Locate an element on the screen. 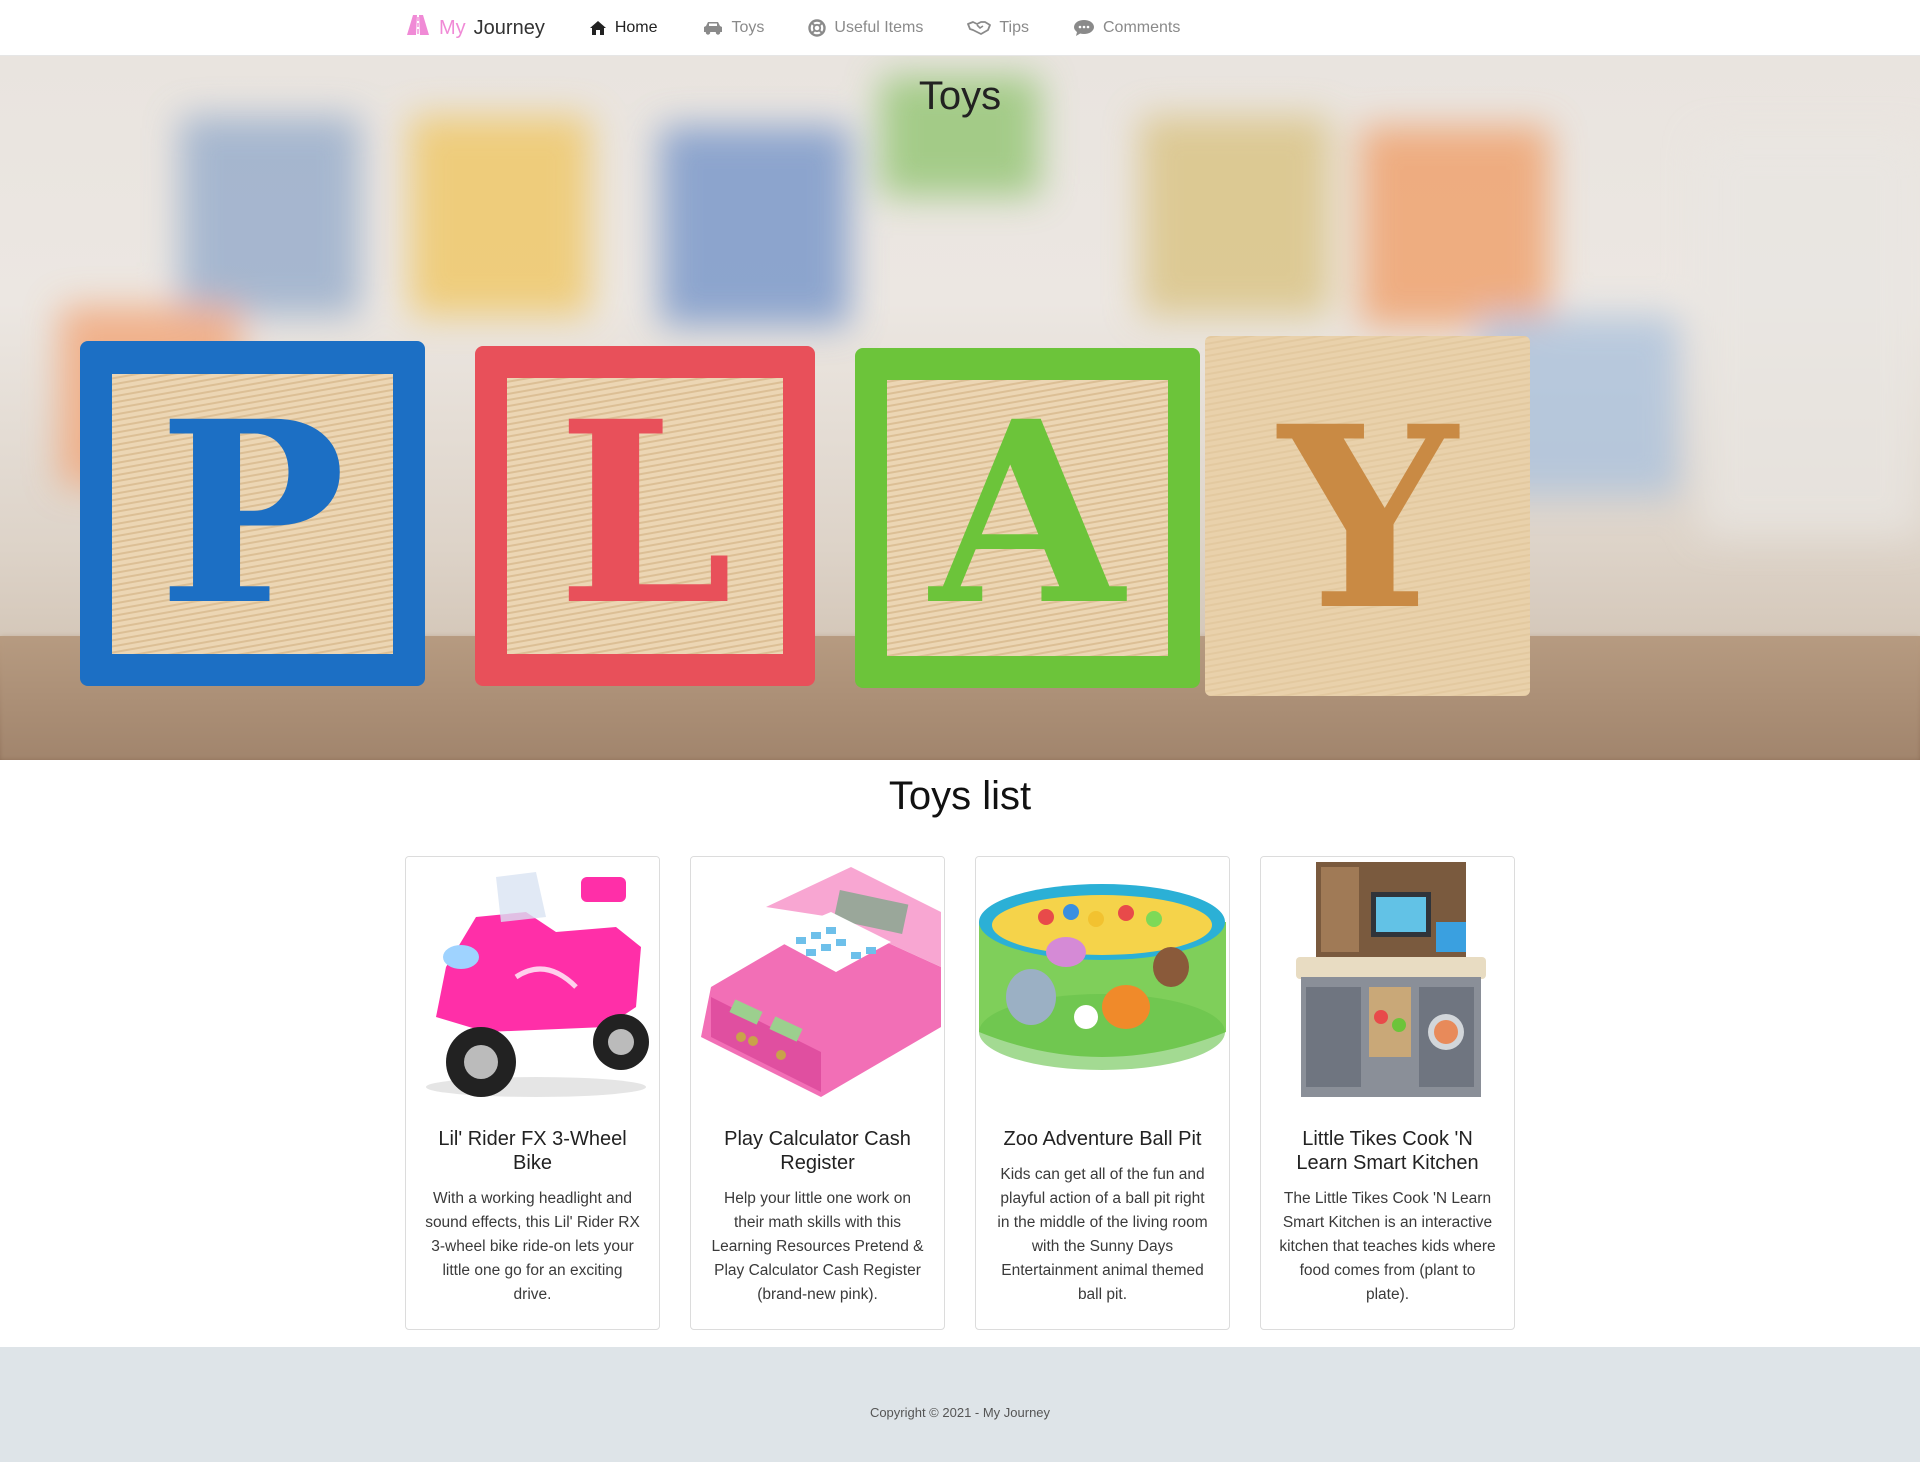 This screenshot has height=1462, width=1920. kitchen-image is located at coordinates (1387, 984).